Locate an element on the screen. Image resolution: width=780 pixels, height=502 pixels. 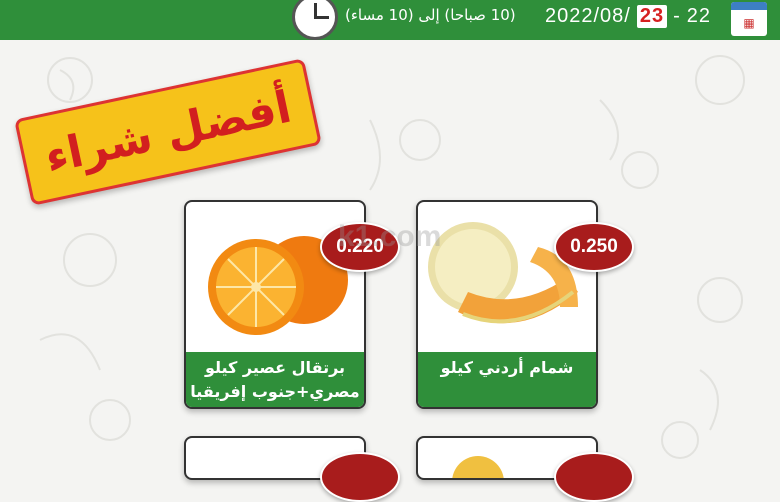
clock-icon is located at coordinates (315, 20).